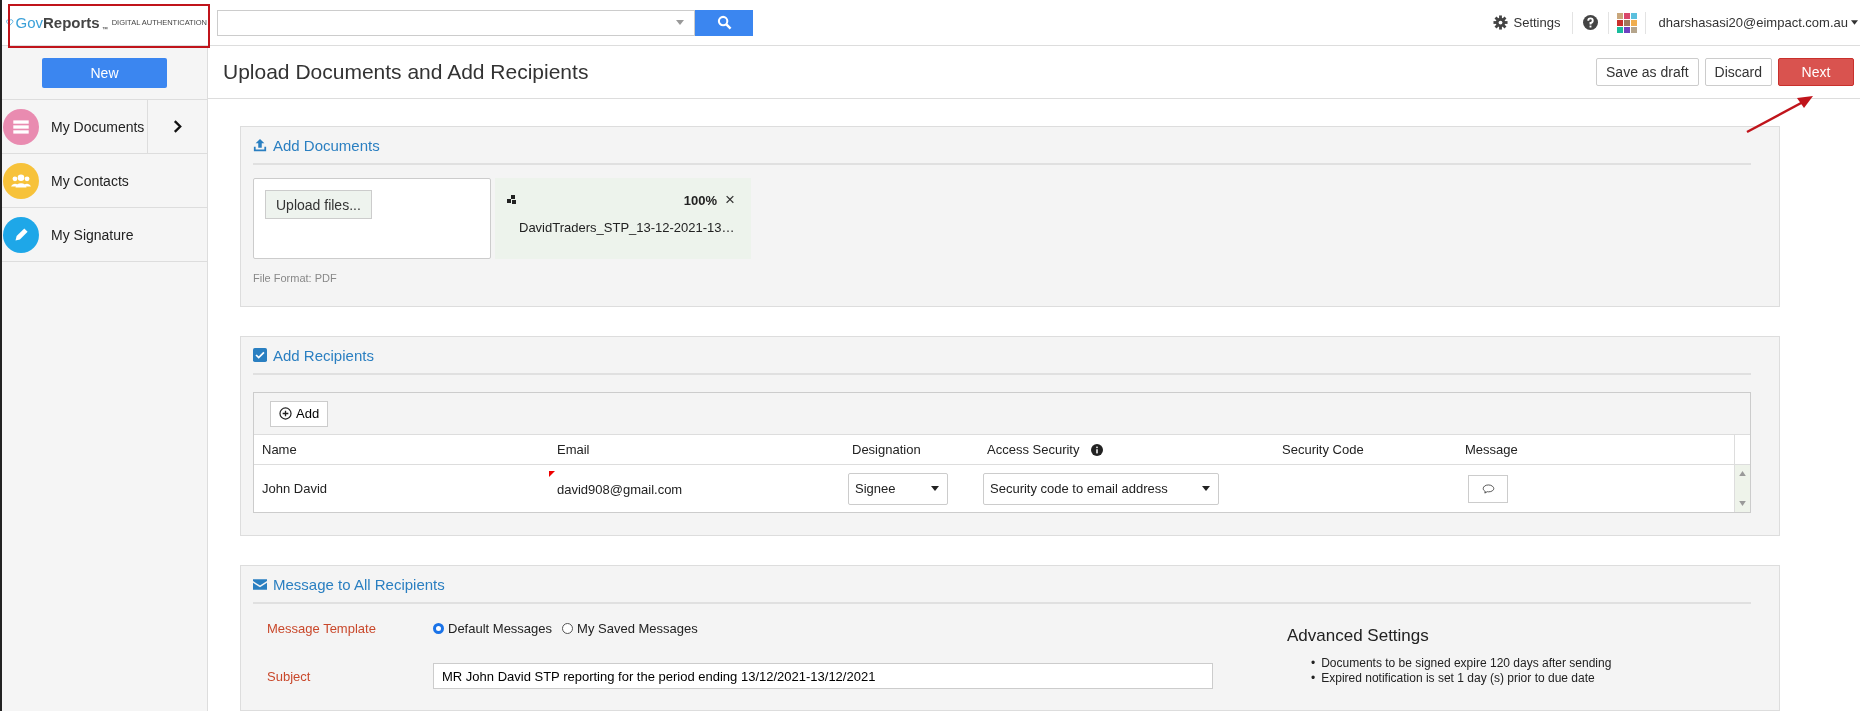 The width and height of the screenshot is (1860, 711). I want to click on scroll-down-icon, so click(1742, 503).